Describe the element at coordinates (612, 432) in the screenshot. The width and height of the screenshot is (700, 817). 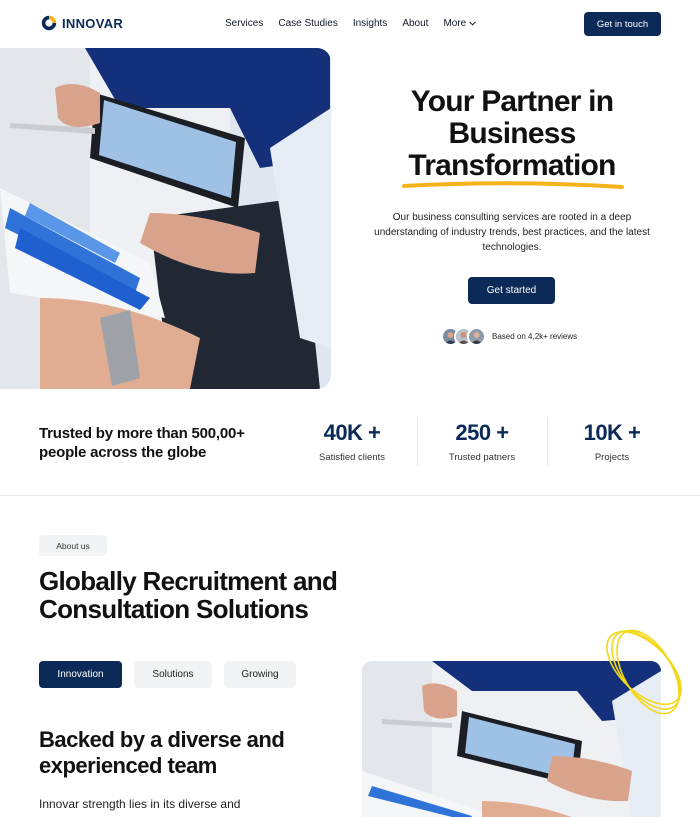
I see `stat-value: 10K +` at that location.